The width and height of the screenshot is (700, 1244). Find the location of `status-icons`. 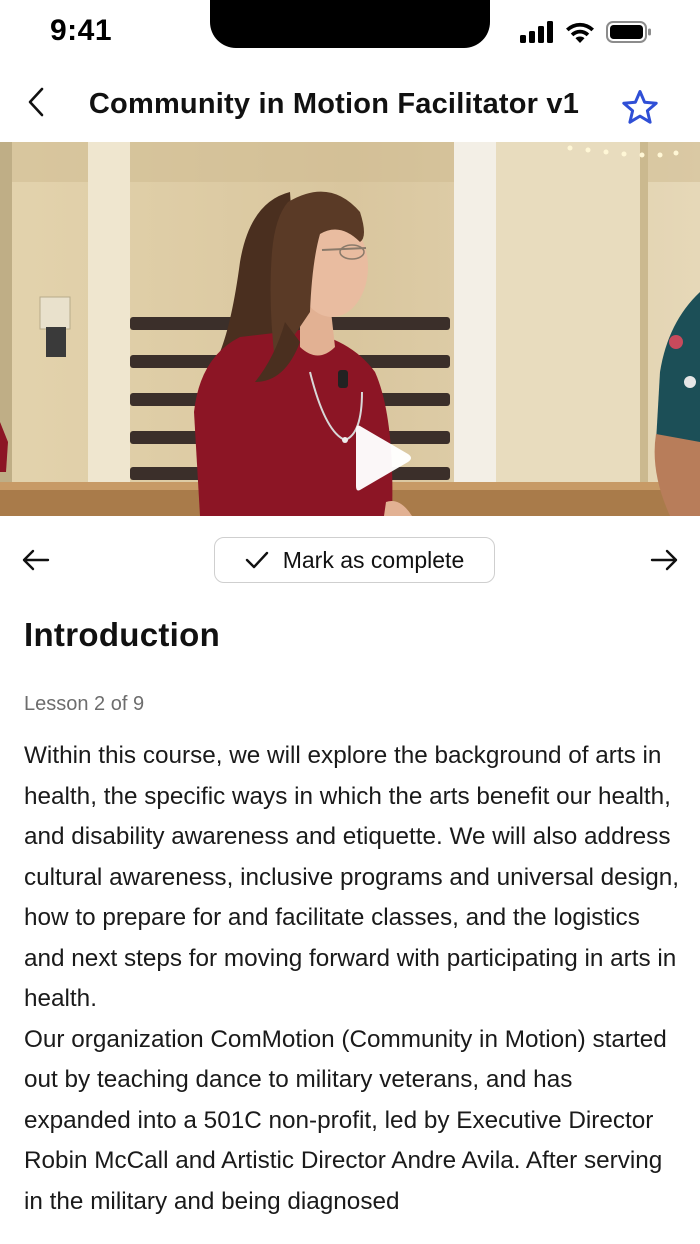

status-icons is located at coordinates (586, 32).